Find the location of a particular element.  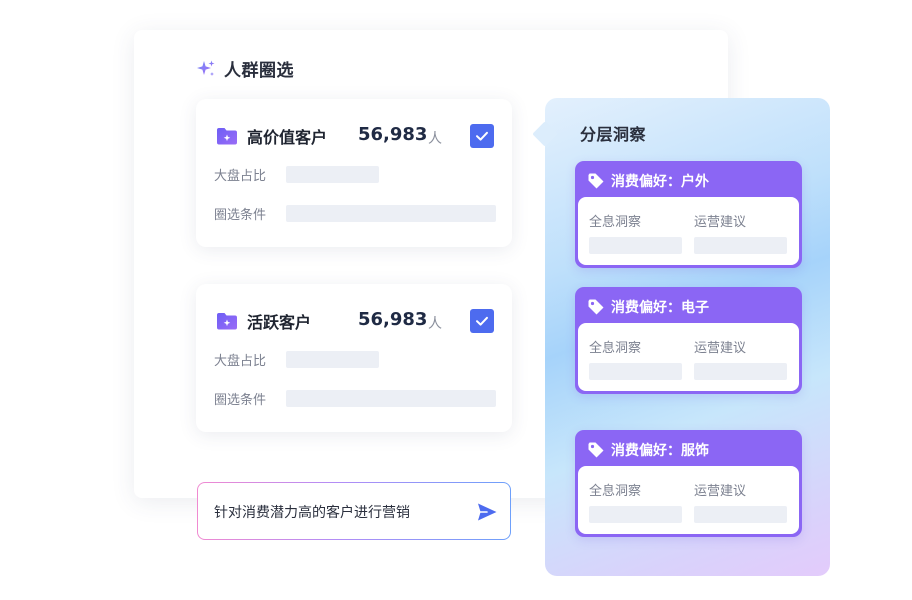

insight-card: 消费偏好：电子 全息洞察 运营建议 is located at coordinates (688, 340).